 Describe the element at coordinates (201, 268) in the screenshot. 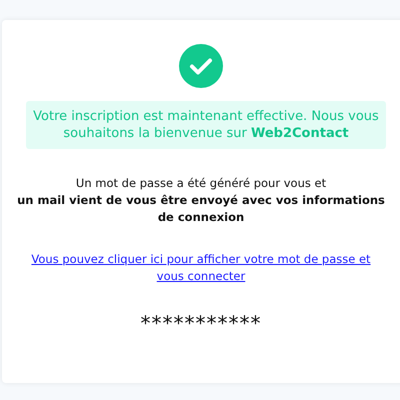

I see `show-password-link: Vous pouvez cliquer ici pour afficher votre mot de passe et vous connecter` at that location.